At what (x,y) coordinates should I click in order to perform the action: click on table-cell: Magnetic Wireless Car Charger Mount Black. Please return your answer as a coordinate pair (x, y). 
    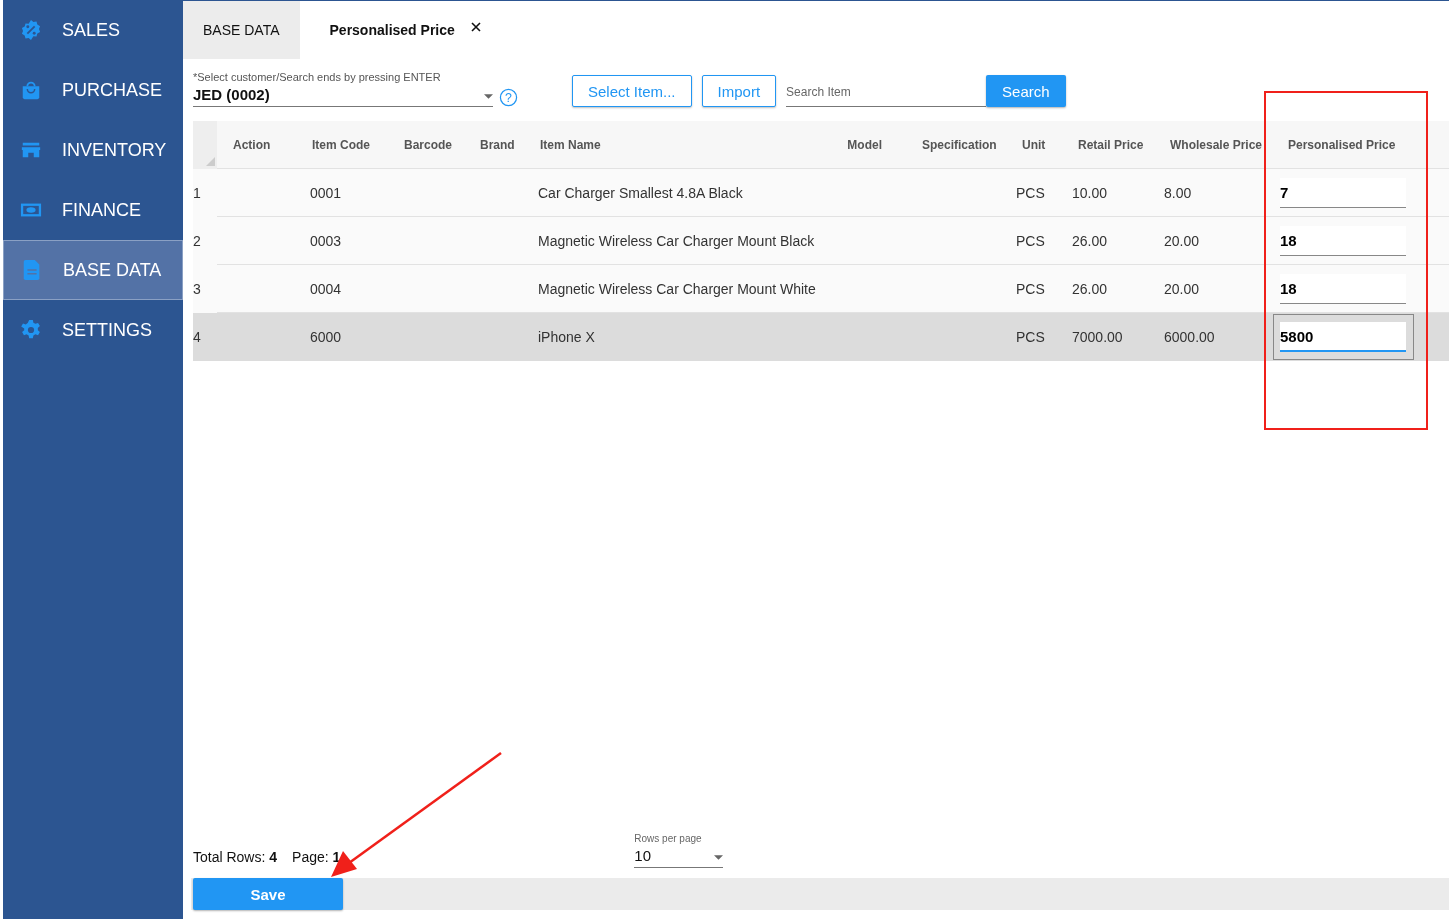
    Looking at the image, I should click on (676, 240).